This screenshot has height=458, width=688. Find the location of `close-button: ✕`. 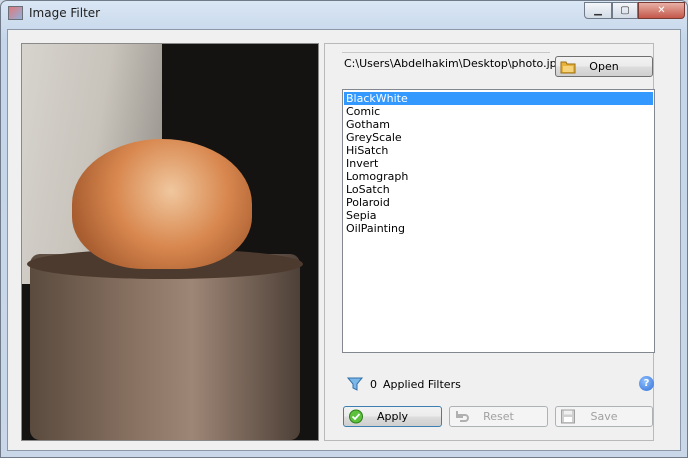

close-button: ✕ is located at coordinates (661, 10).